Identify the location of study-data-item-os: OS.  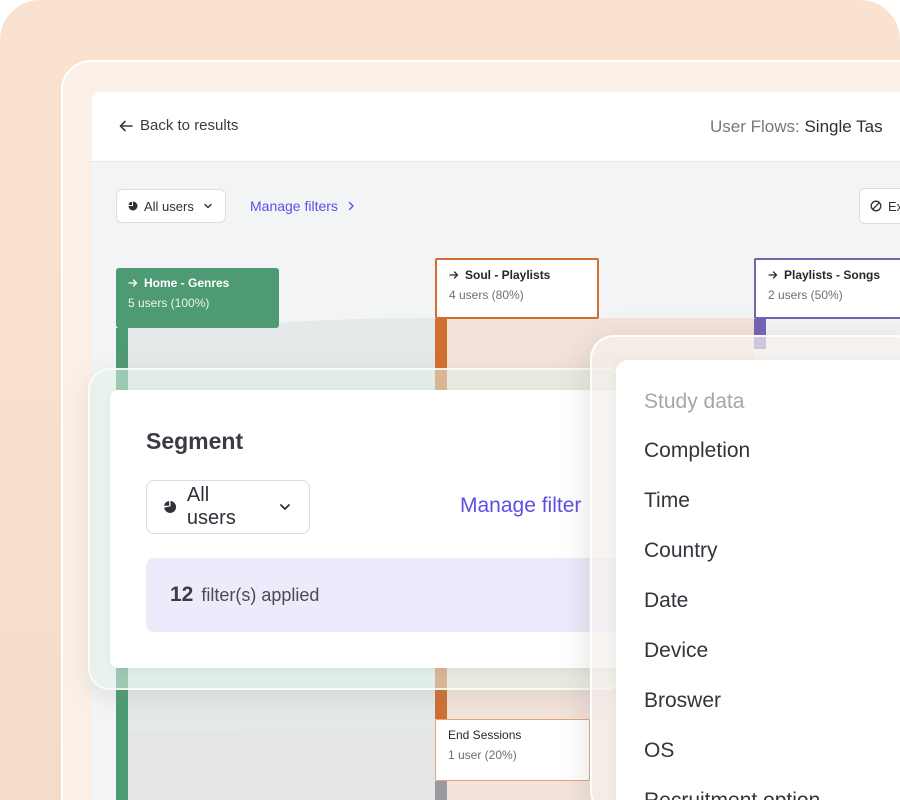
(732, 764).